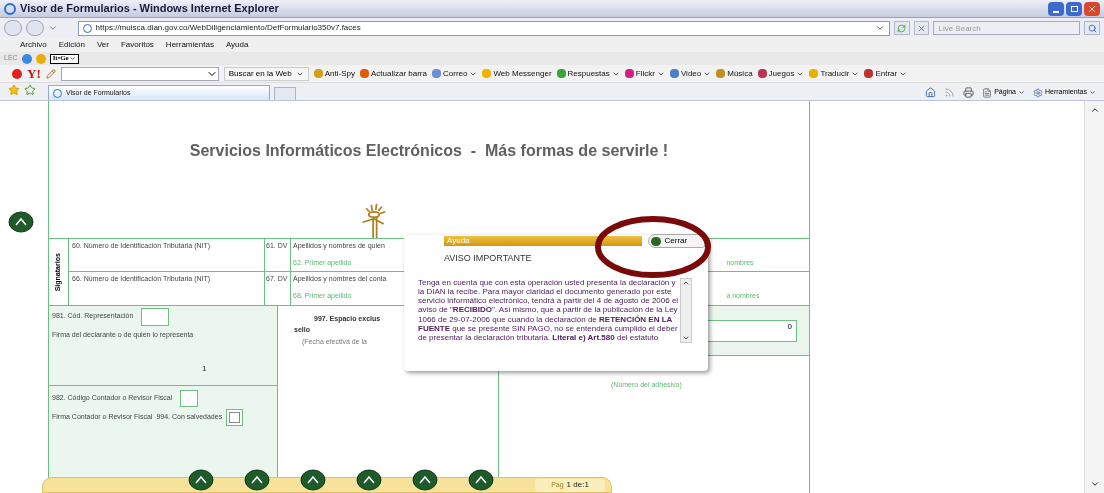 The width and height of the screenshot is (1104, 493). I want to click on page-icon, so click(987, 92).